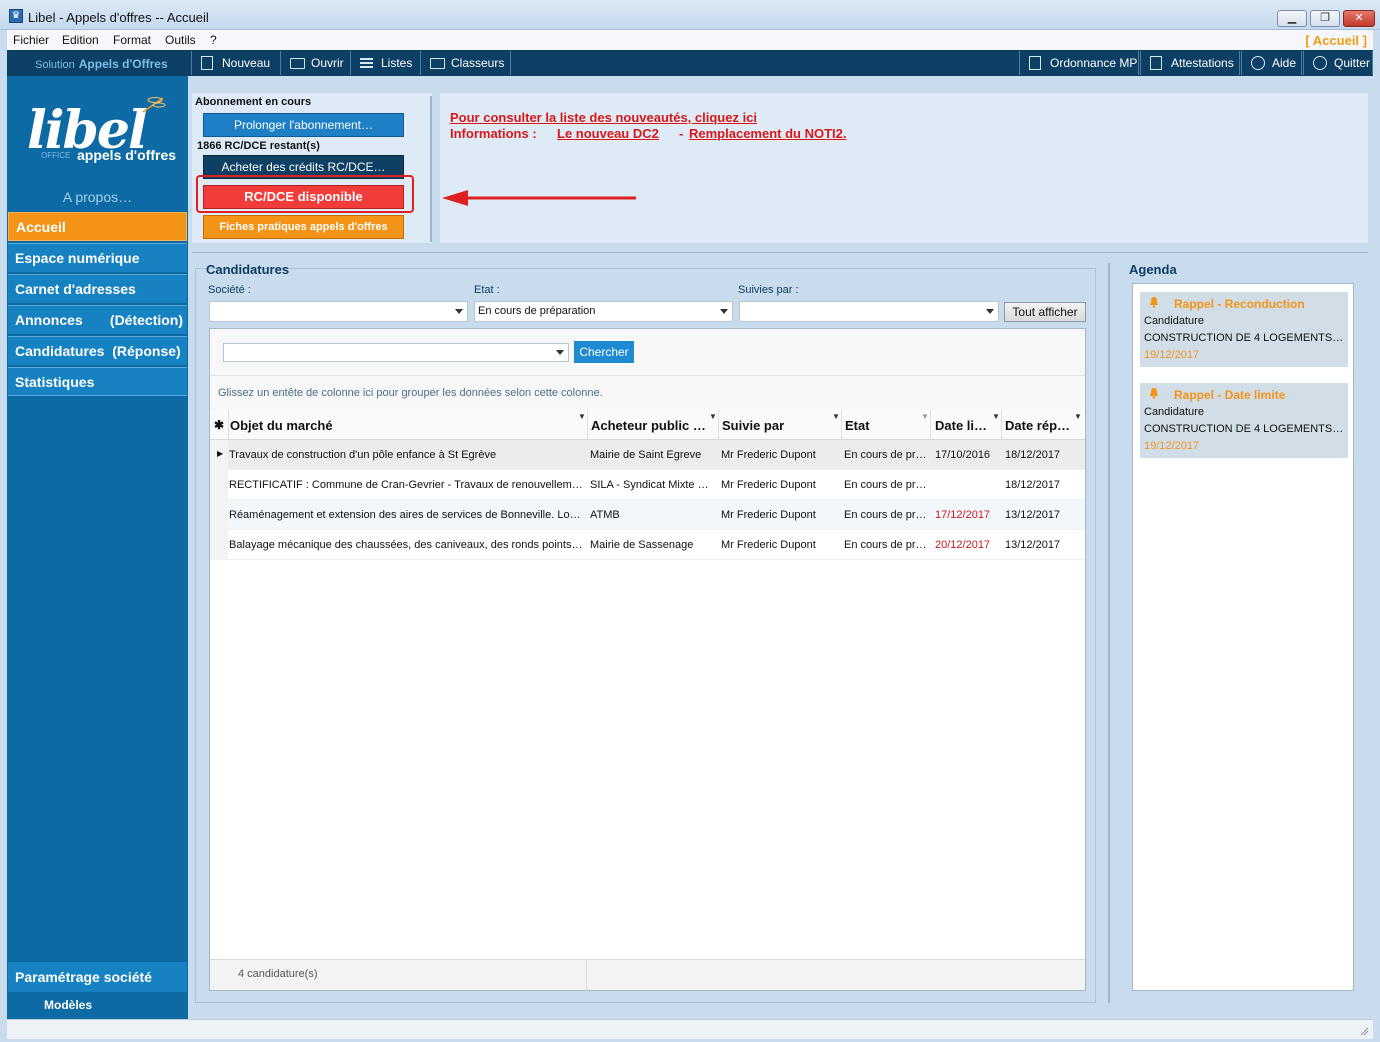 The height and width of the screenshot is (1042, 1380). Describe the element at coordinates (180, 40) in the screenshot. I see `menu-outils: Outils` at that location.